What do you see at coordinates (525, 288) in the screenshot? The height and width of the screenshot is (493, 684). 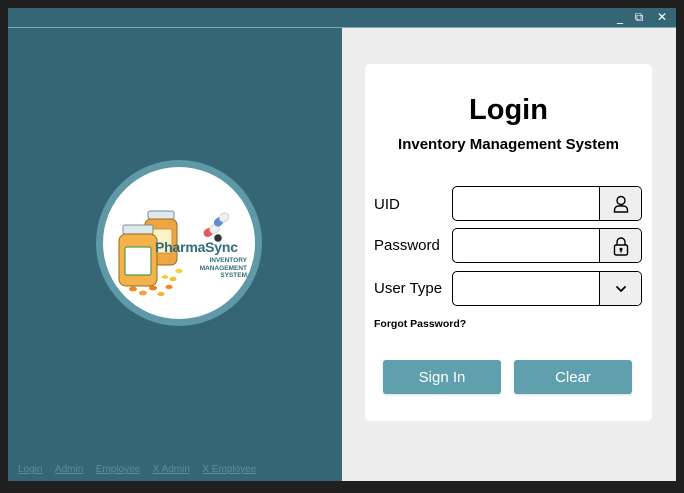 I see `user-type-value` at bounding box center [525, 288].